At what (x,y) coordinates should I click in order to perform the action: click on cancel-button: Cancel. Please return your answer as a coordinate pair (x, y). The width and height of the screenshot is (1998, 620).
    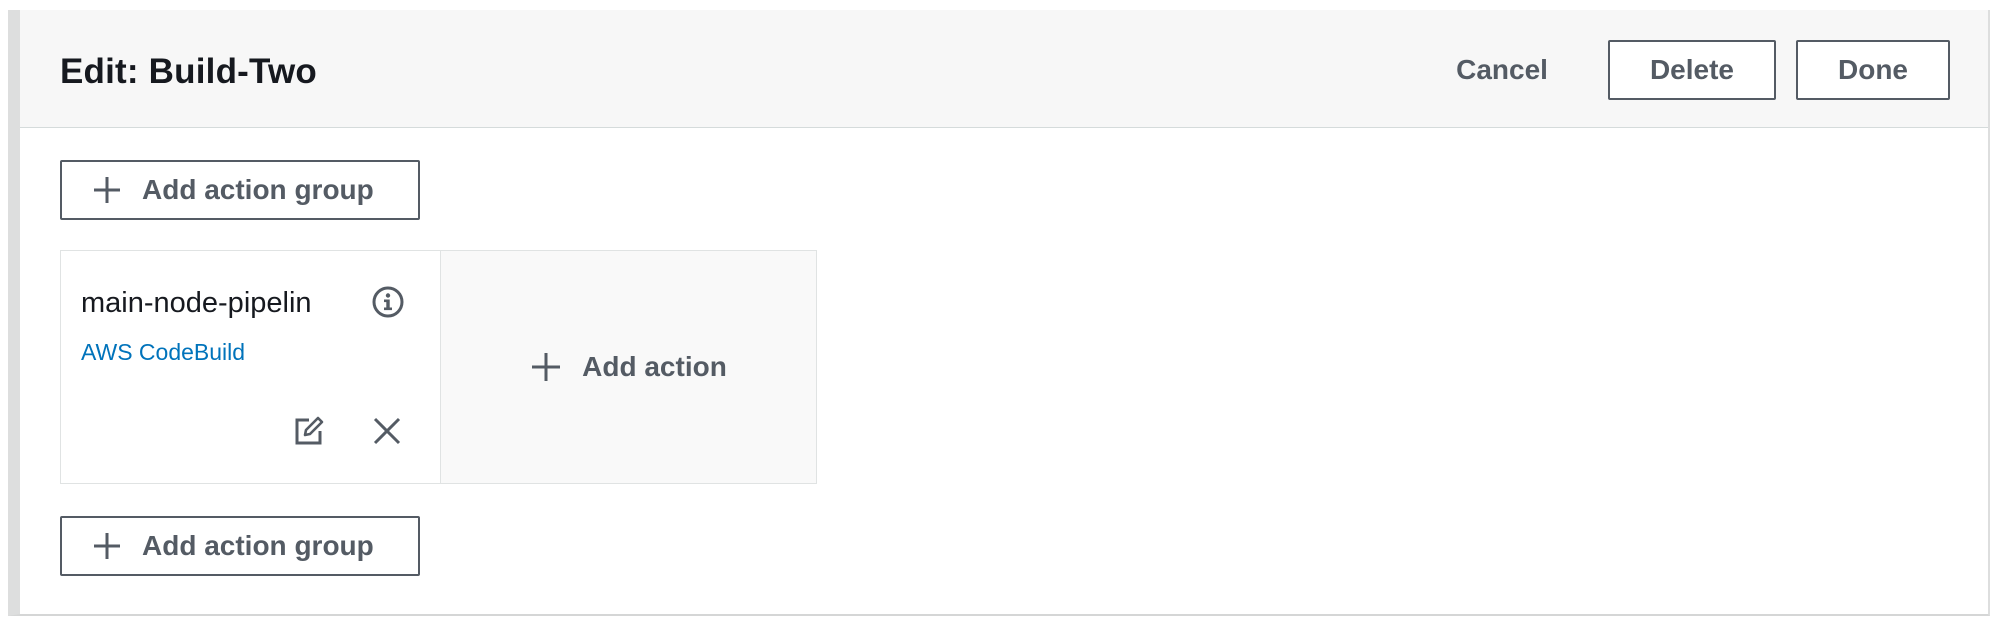
    Looking at the image, I should click on (1502, 70).